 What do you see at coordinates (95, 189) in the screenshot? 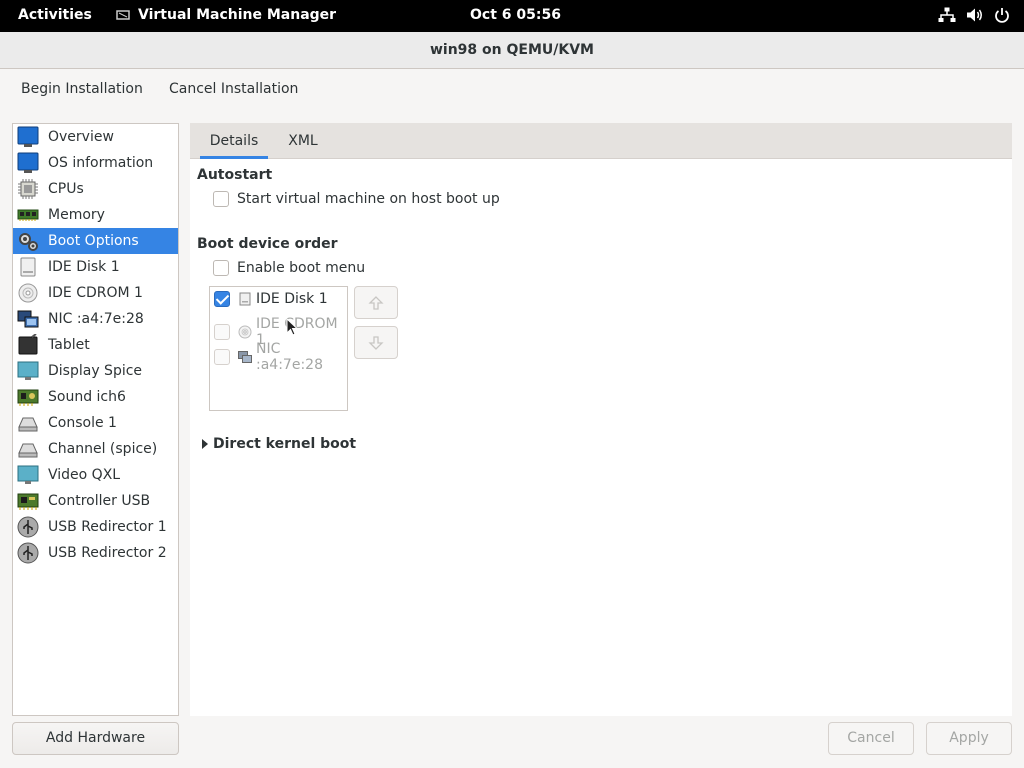
I see `sidebar-item-cpus: CPUs` at bounding box center [95, 189].